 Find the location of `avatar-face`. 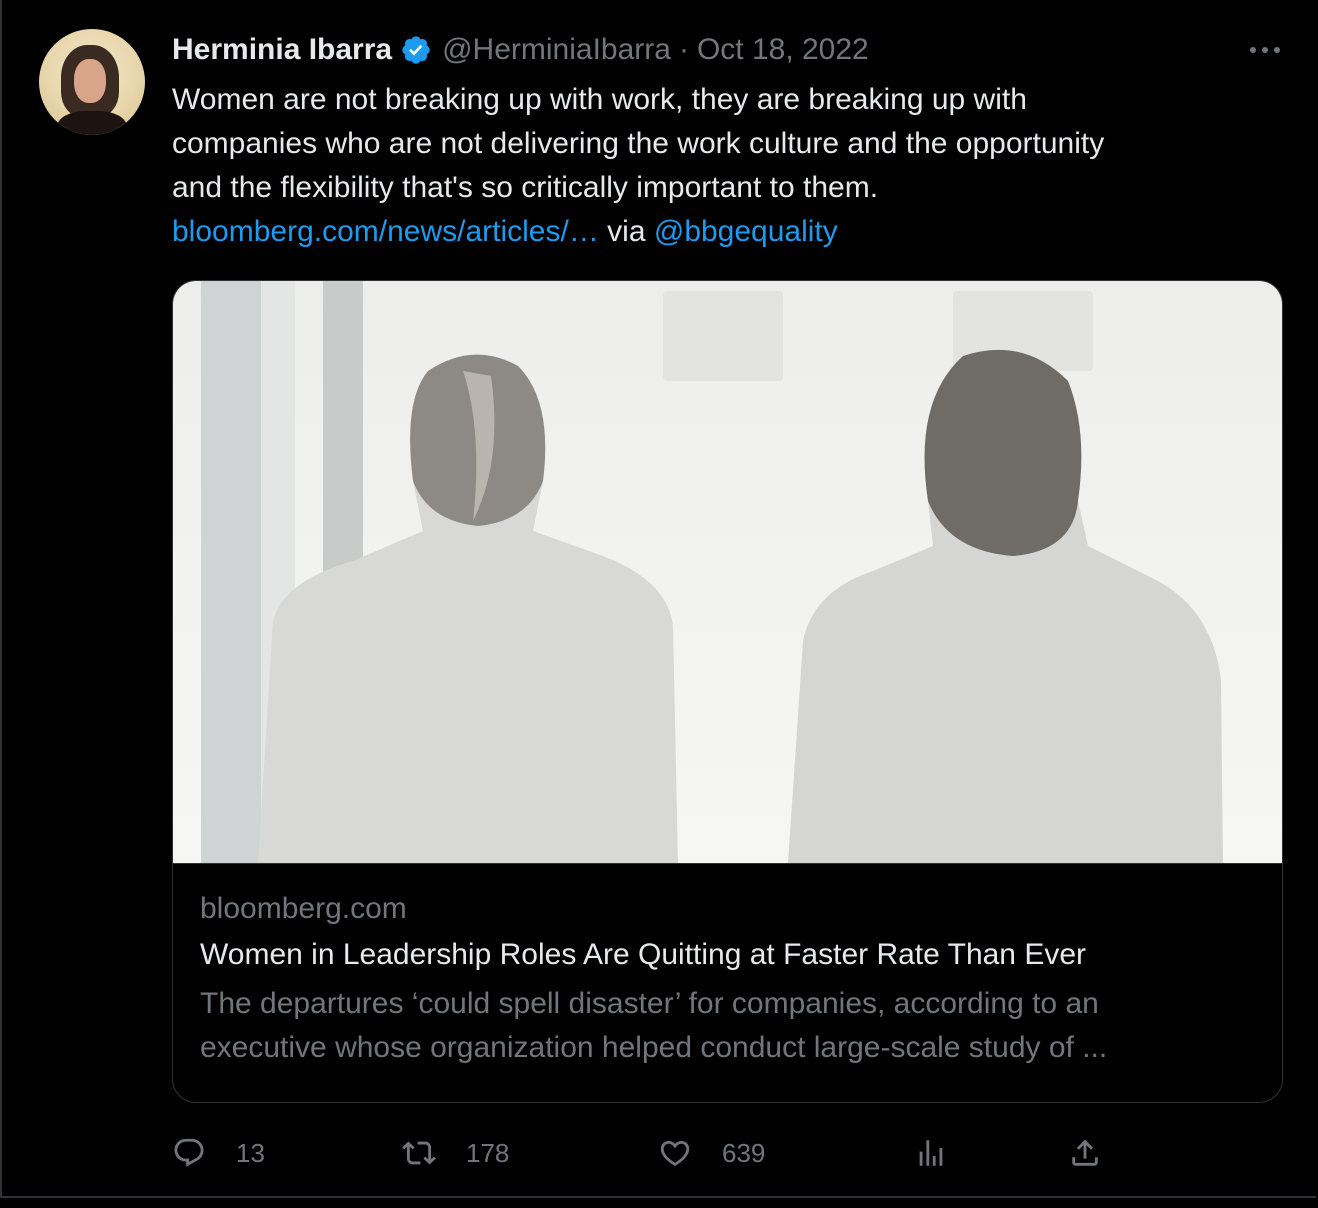

avatar-face is located at coordinates (90, 81).